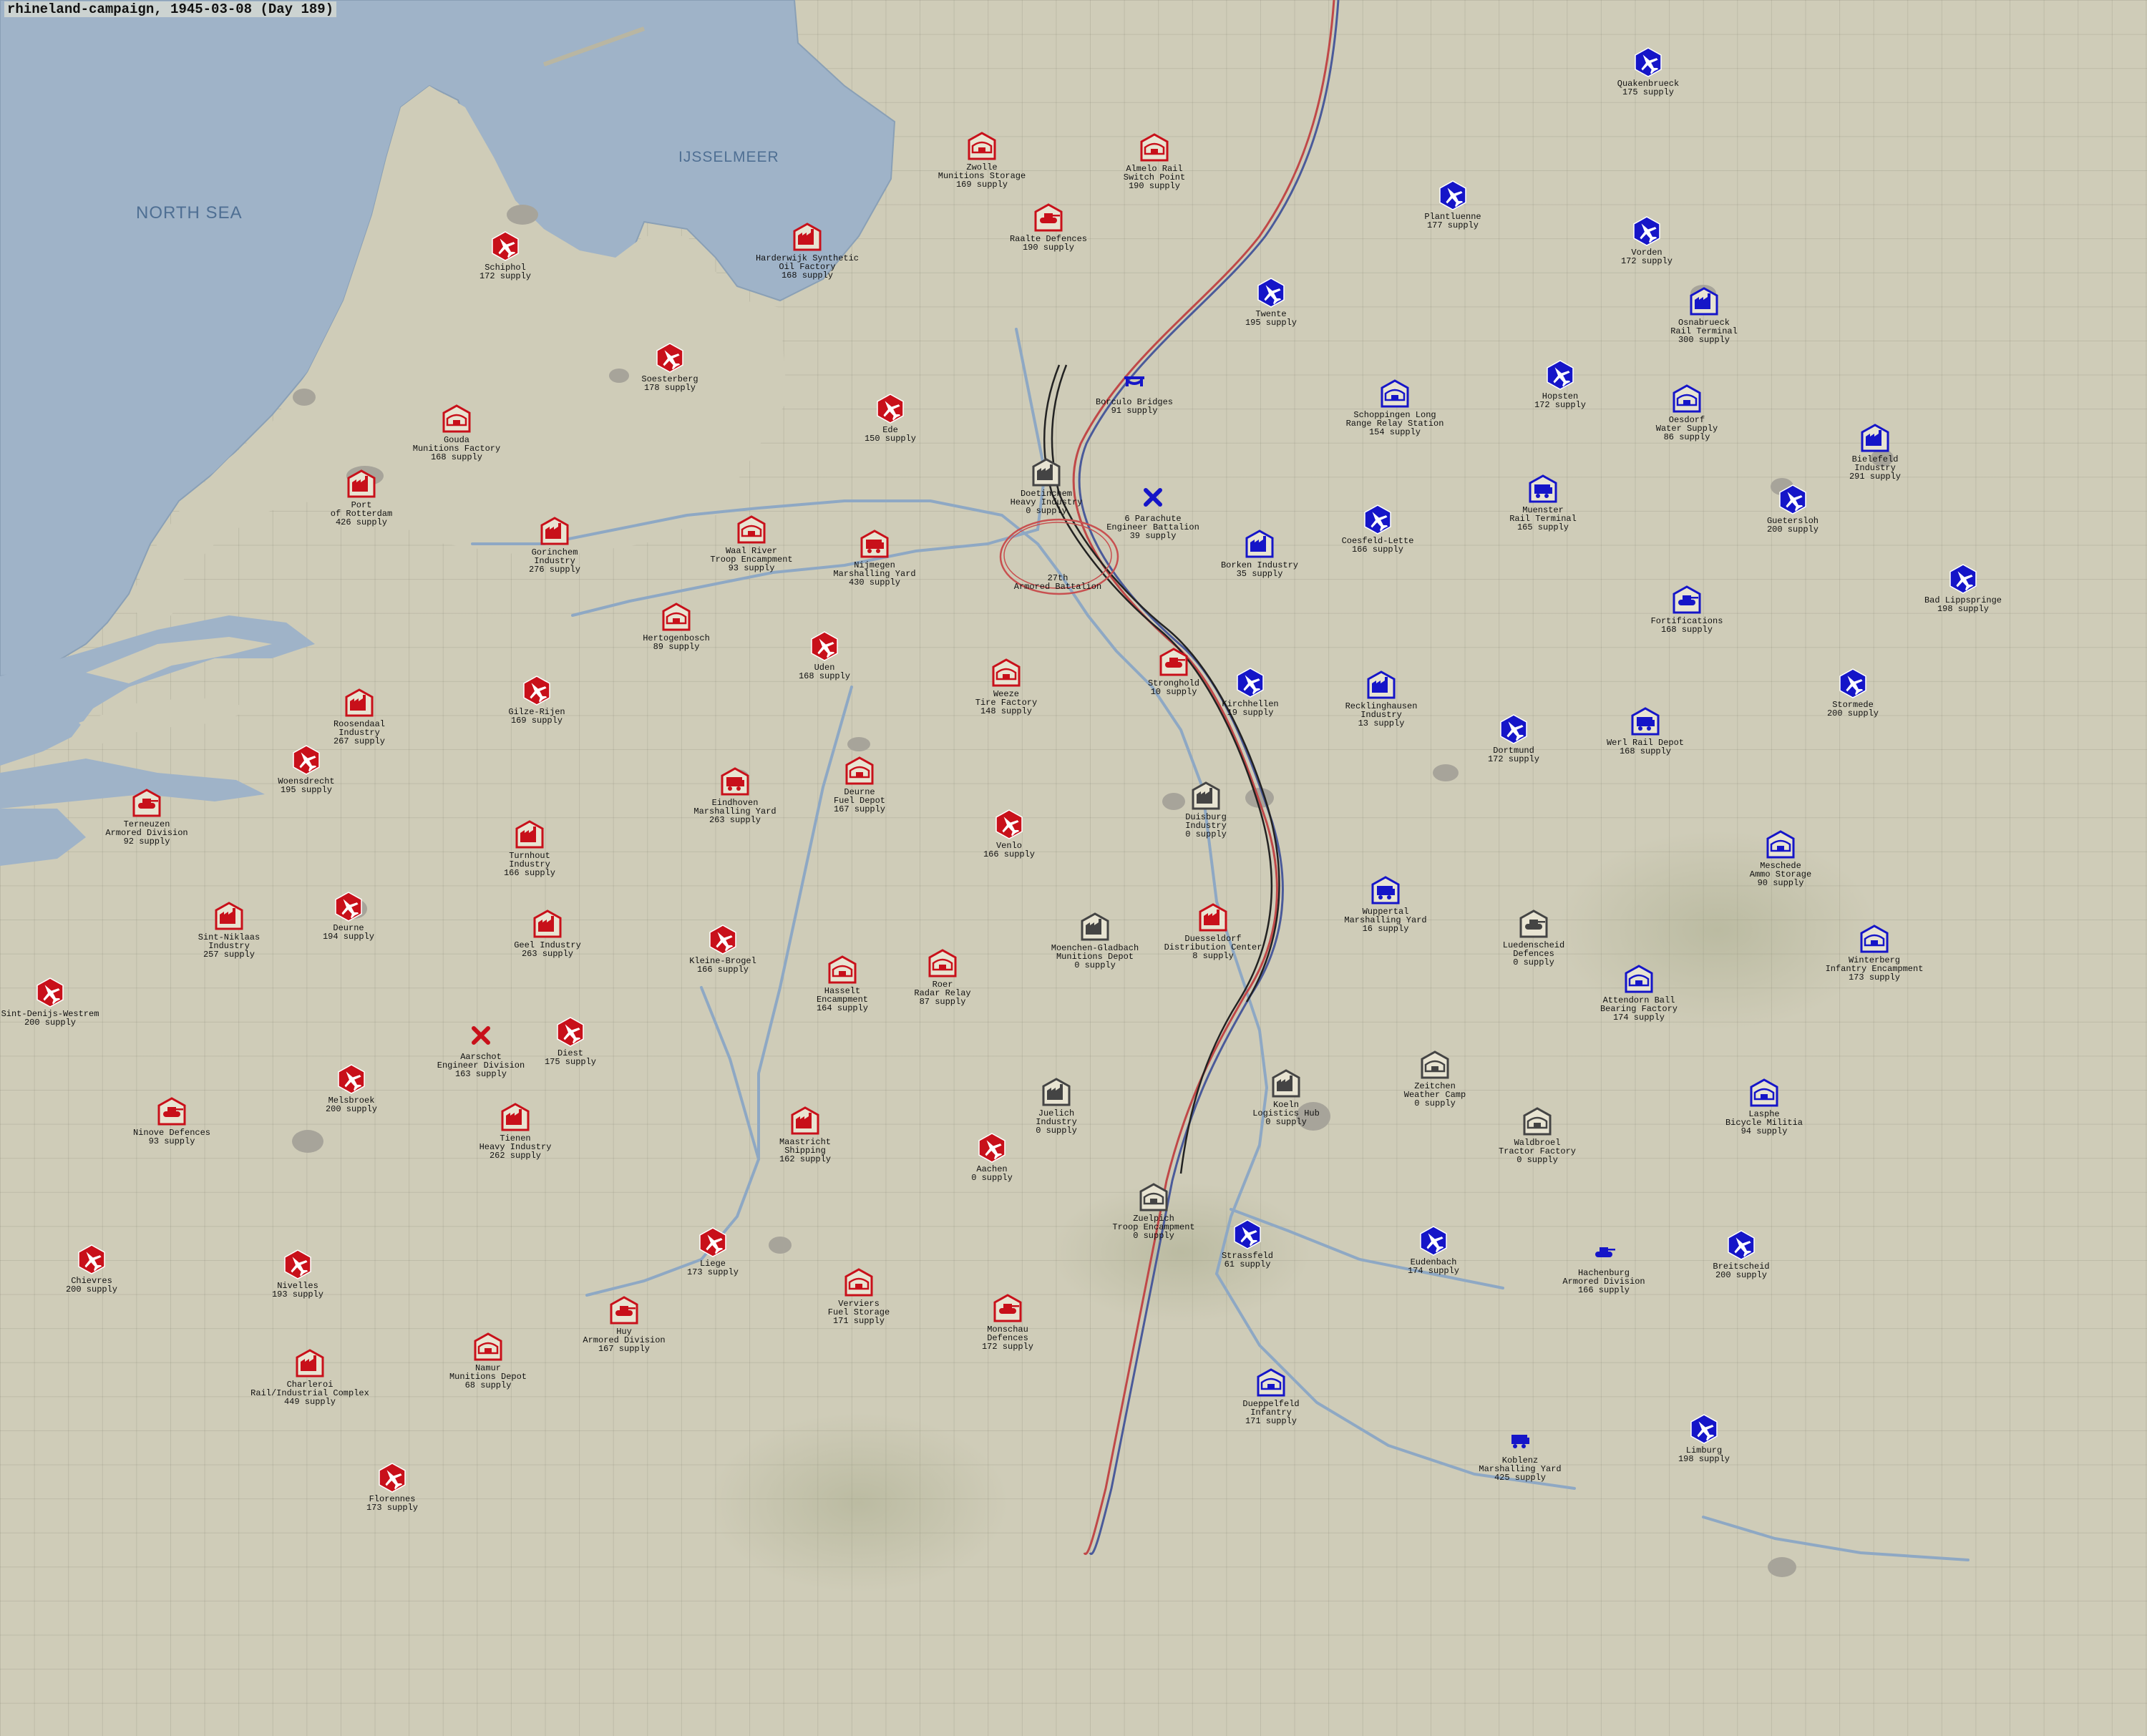 This screenshot has width=2147, height=1736. I want to click on marker-icon, so click(1058, 557).